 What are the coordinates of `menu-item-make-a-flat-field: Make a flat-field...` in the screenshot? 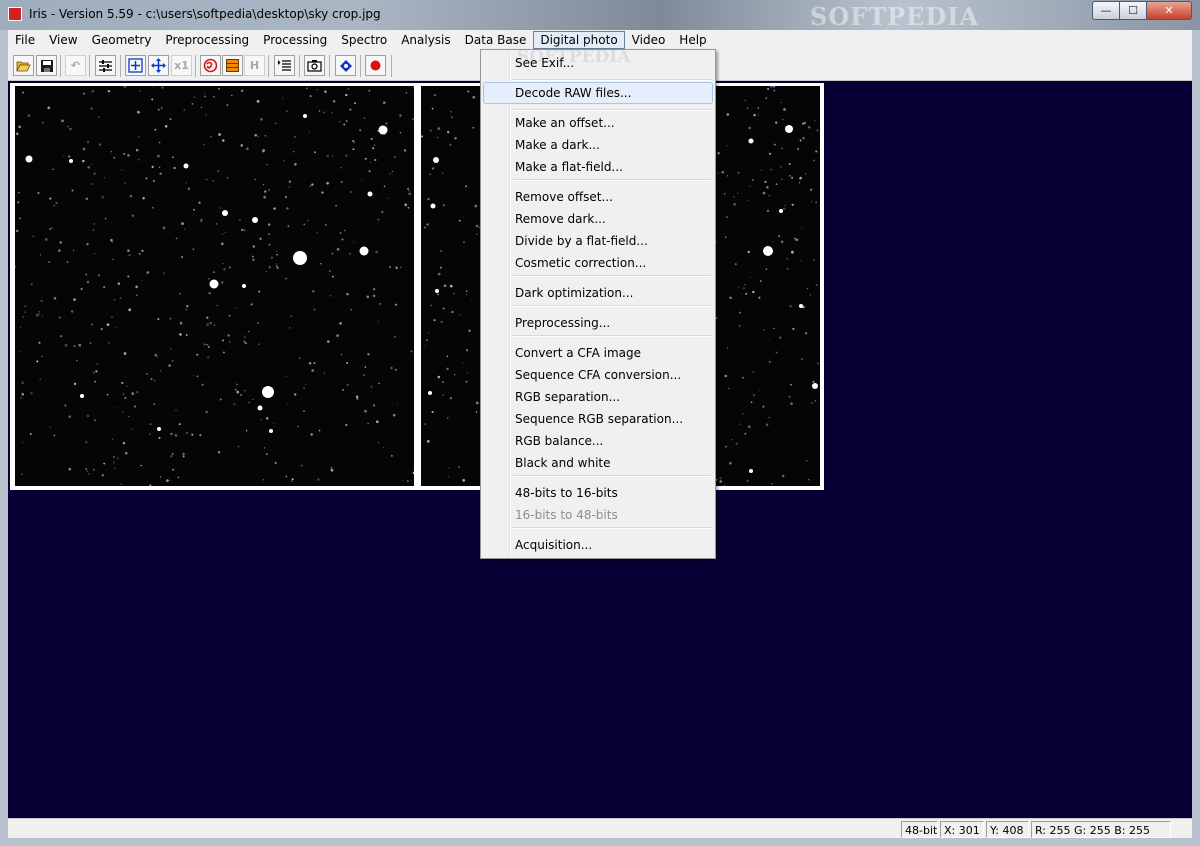 It's located at (598, 167).